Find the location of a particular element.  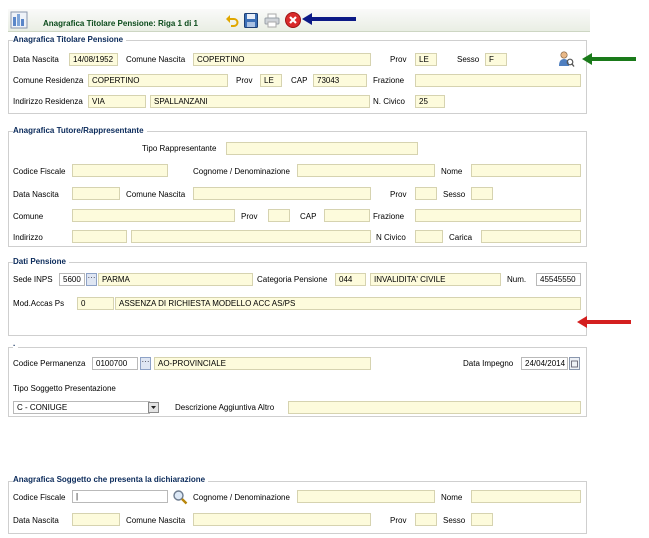

frazione-field is located at coordinates (498, 80).